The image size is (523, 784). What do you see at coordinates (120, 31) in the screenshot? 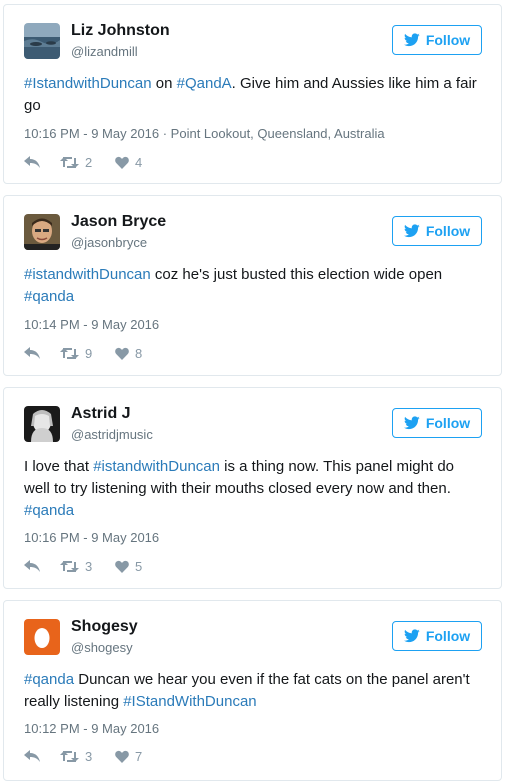
I see `display-name: Liz Johnston` at bounding box center [120, 31].